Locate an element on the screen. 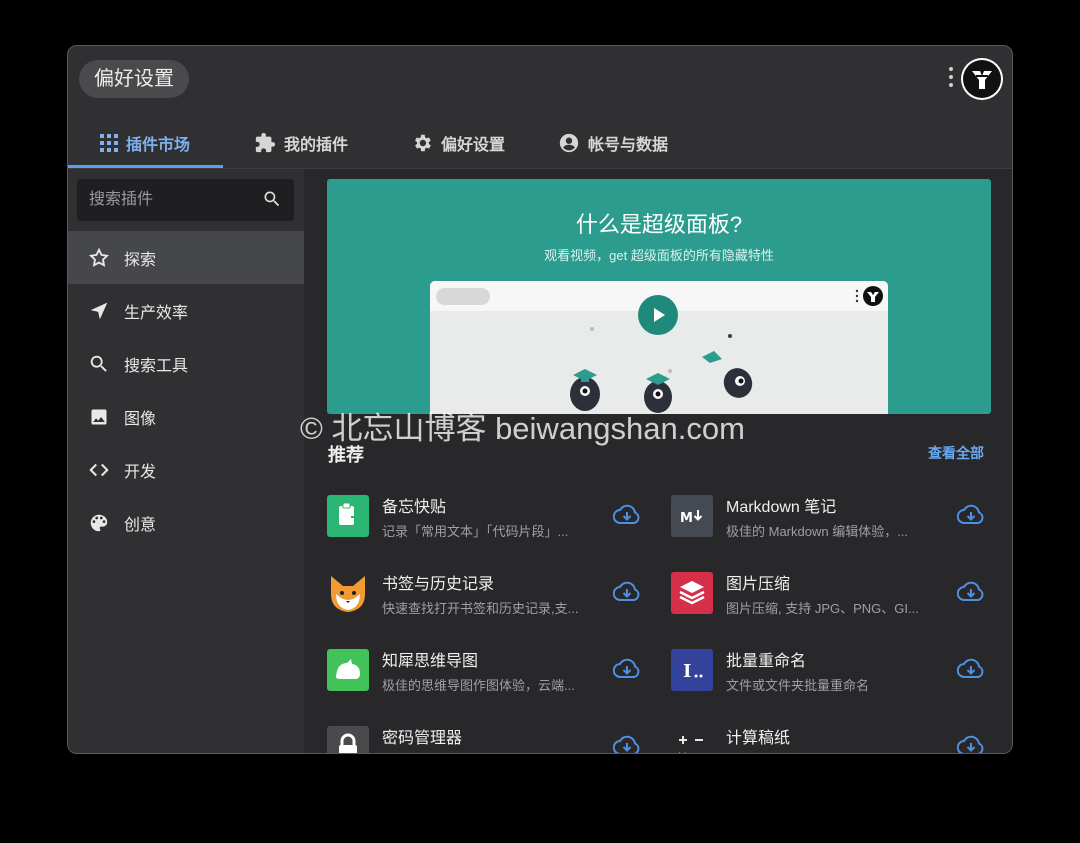  star-outline-icon is located at coordinates (99, 258).